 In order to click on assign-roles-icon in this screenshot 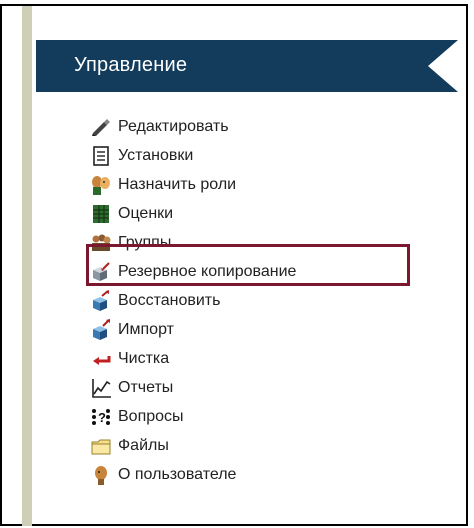, I will do `click(101, 185)`.